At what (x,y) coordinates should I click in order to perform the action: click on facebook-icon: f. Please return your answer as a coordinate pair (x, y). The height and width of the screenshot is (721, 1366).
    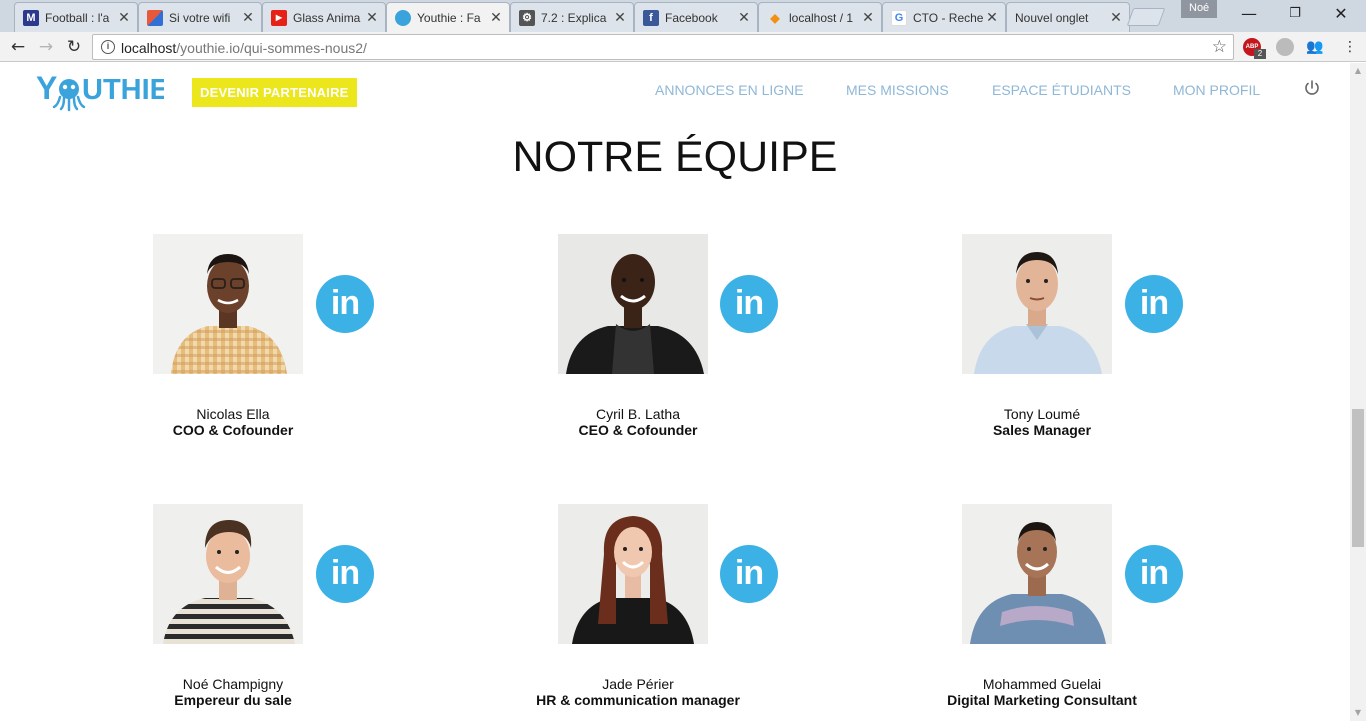
    Looking at the image, I should click on (651, 17).